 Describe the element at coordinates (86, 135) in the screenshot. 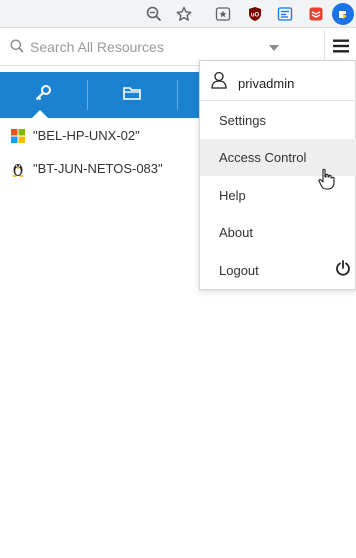

I see `resource-name: "BEL-HP-UNX-02"` at that location.